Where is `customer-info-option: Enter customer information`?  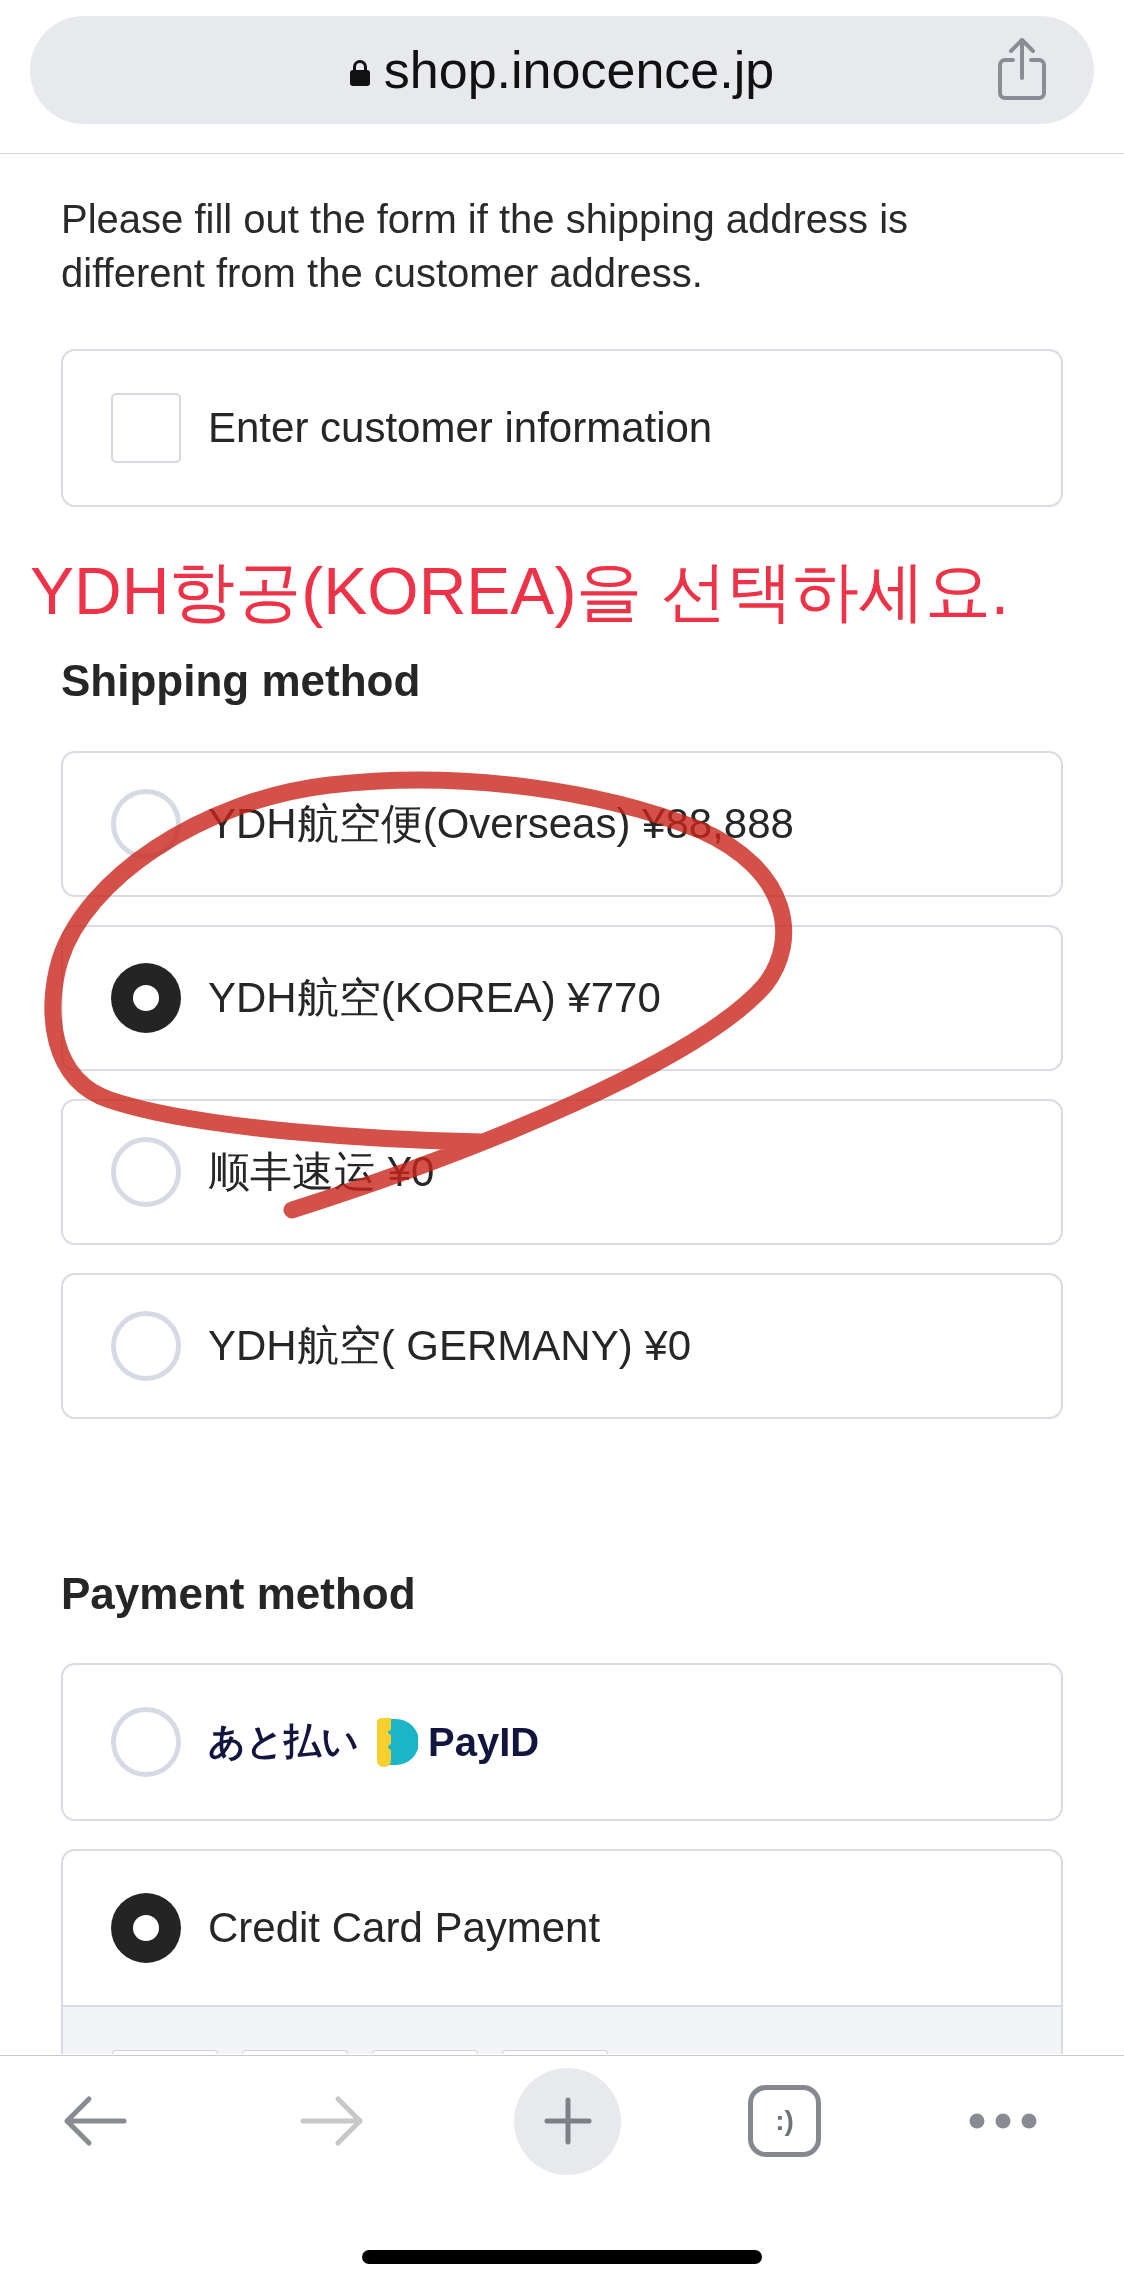
customer-info-option: Enter customer information is located at coordinates (562, 428).